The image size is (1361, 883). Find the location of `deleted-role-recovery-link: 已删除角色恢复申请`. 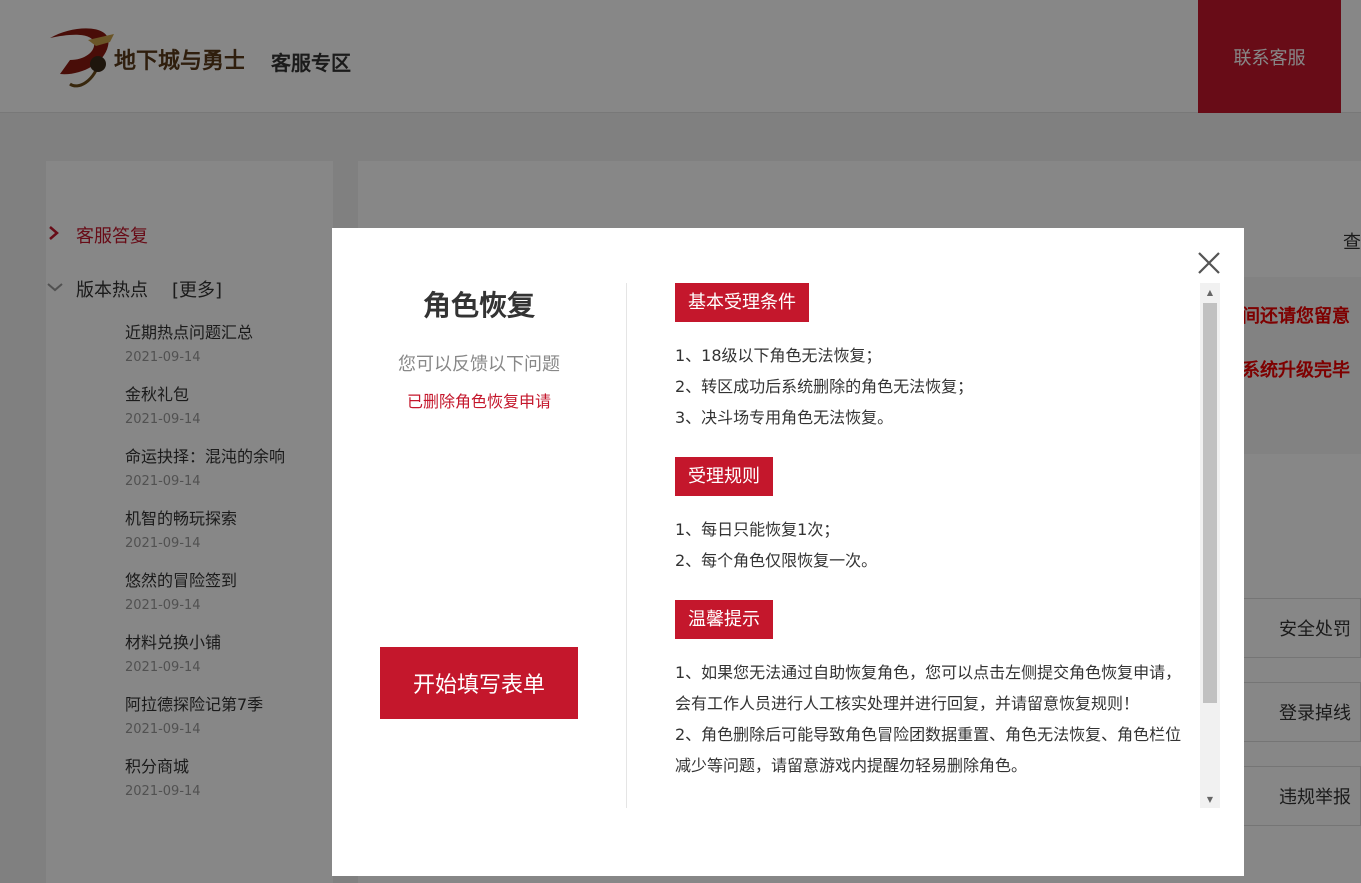

deleted-role-recovery-link: 已删除角色恢复申请 is located at coordinates (479, 400).